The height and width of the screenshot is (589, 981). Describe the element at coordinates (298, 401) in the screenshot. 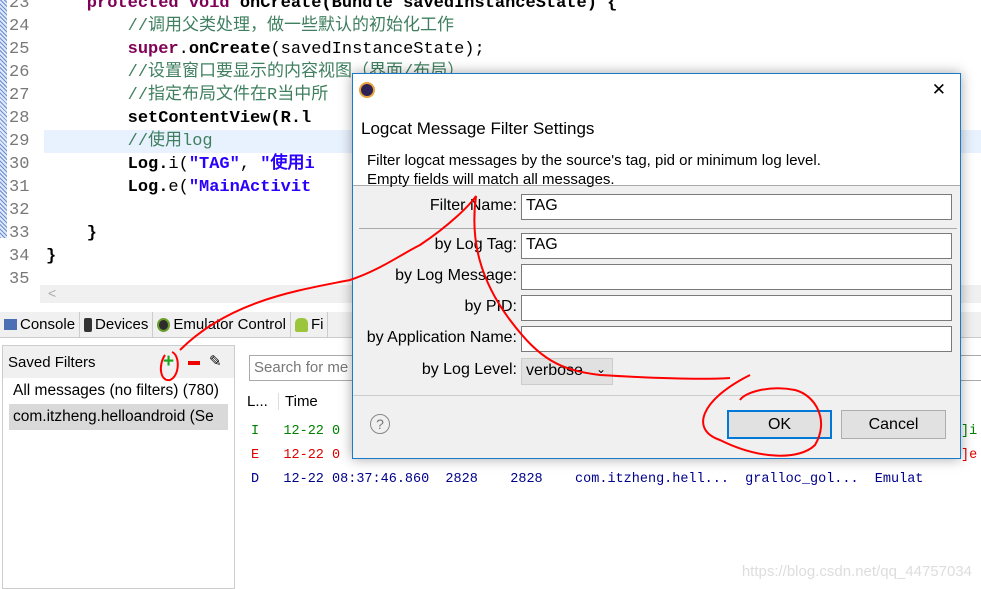

I see `col-time: Time` at that location.